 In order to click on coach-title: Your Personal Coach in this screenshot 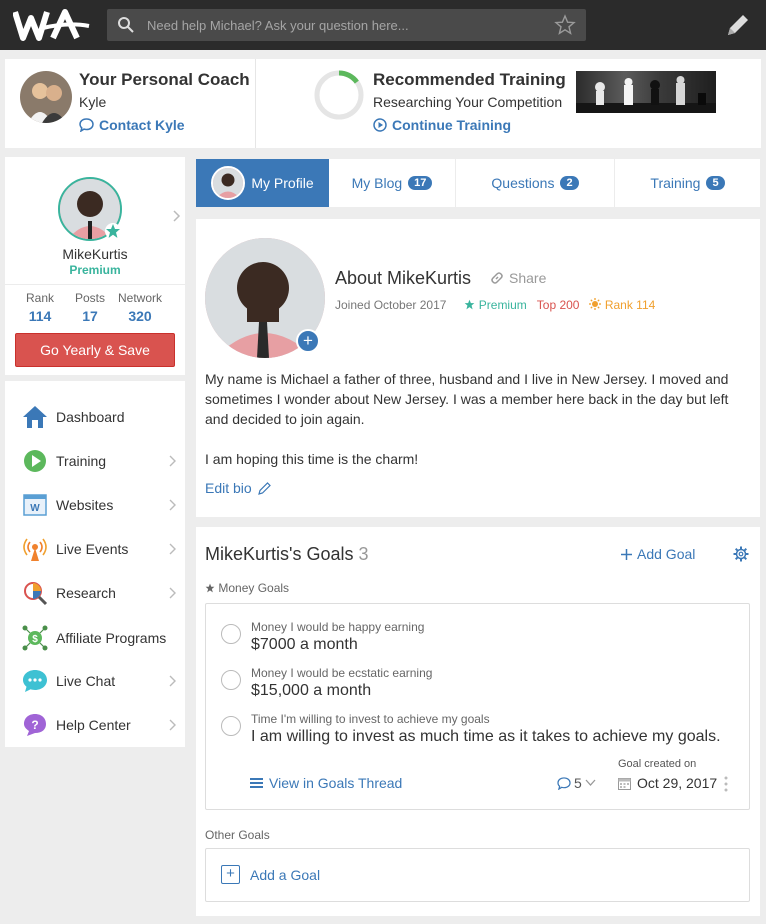, I will do `click(164, 79)`.